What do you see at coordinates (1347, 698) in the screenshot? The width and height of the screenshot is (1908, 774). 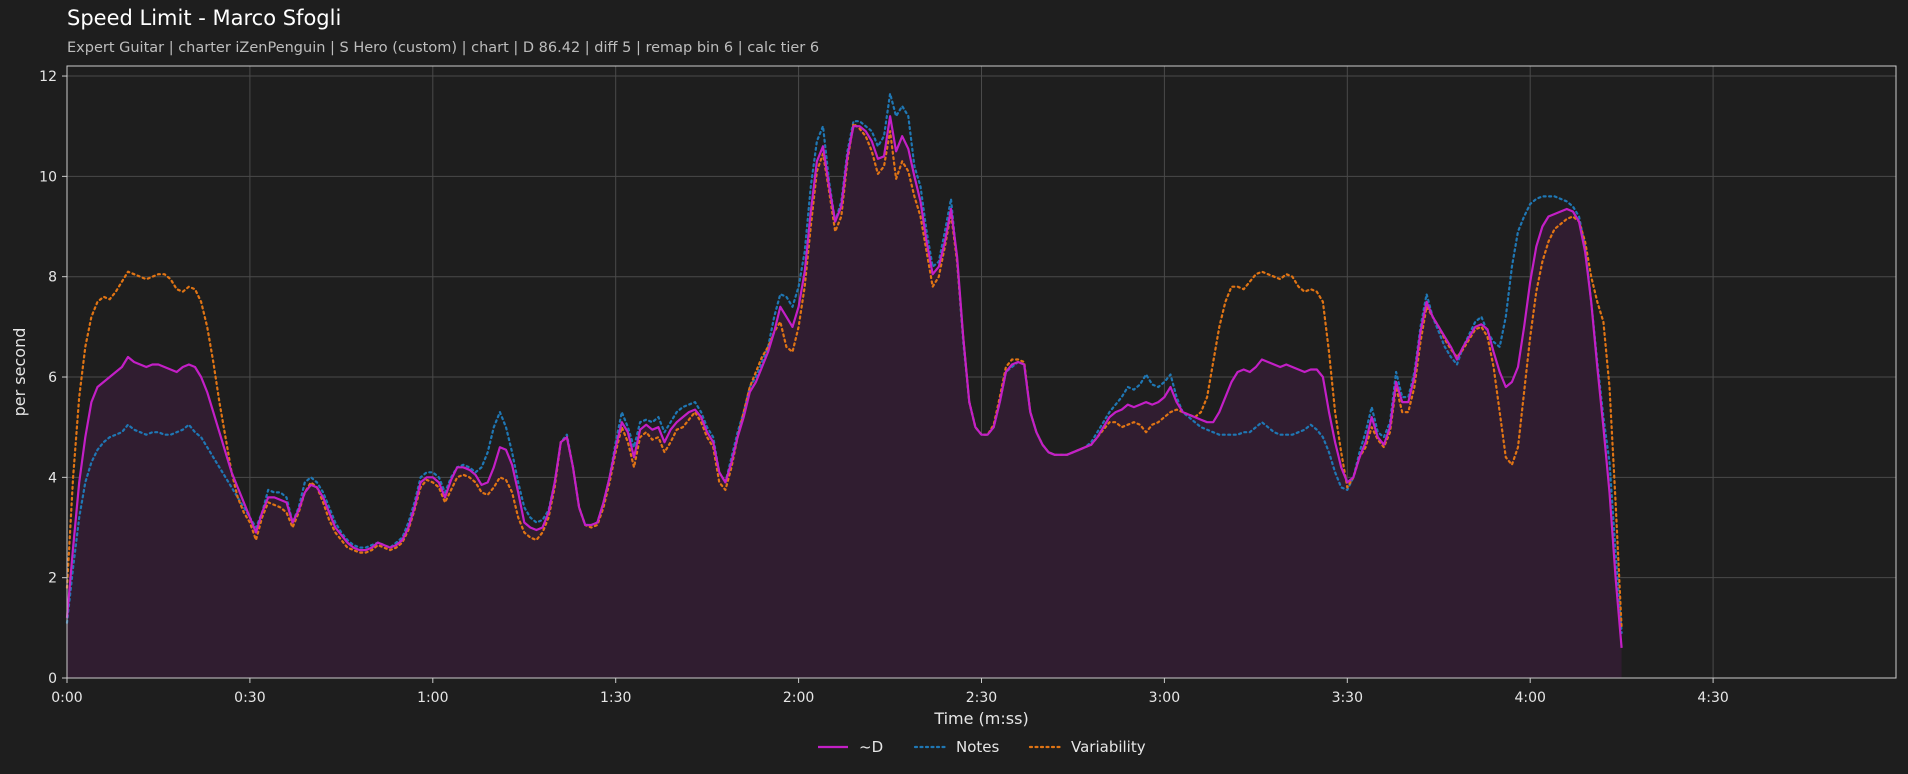 I see `x-tick-label: 3:30` at bounding box center [1347, 698].